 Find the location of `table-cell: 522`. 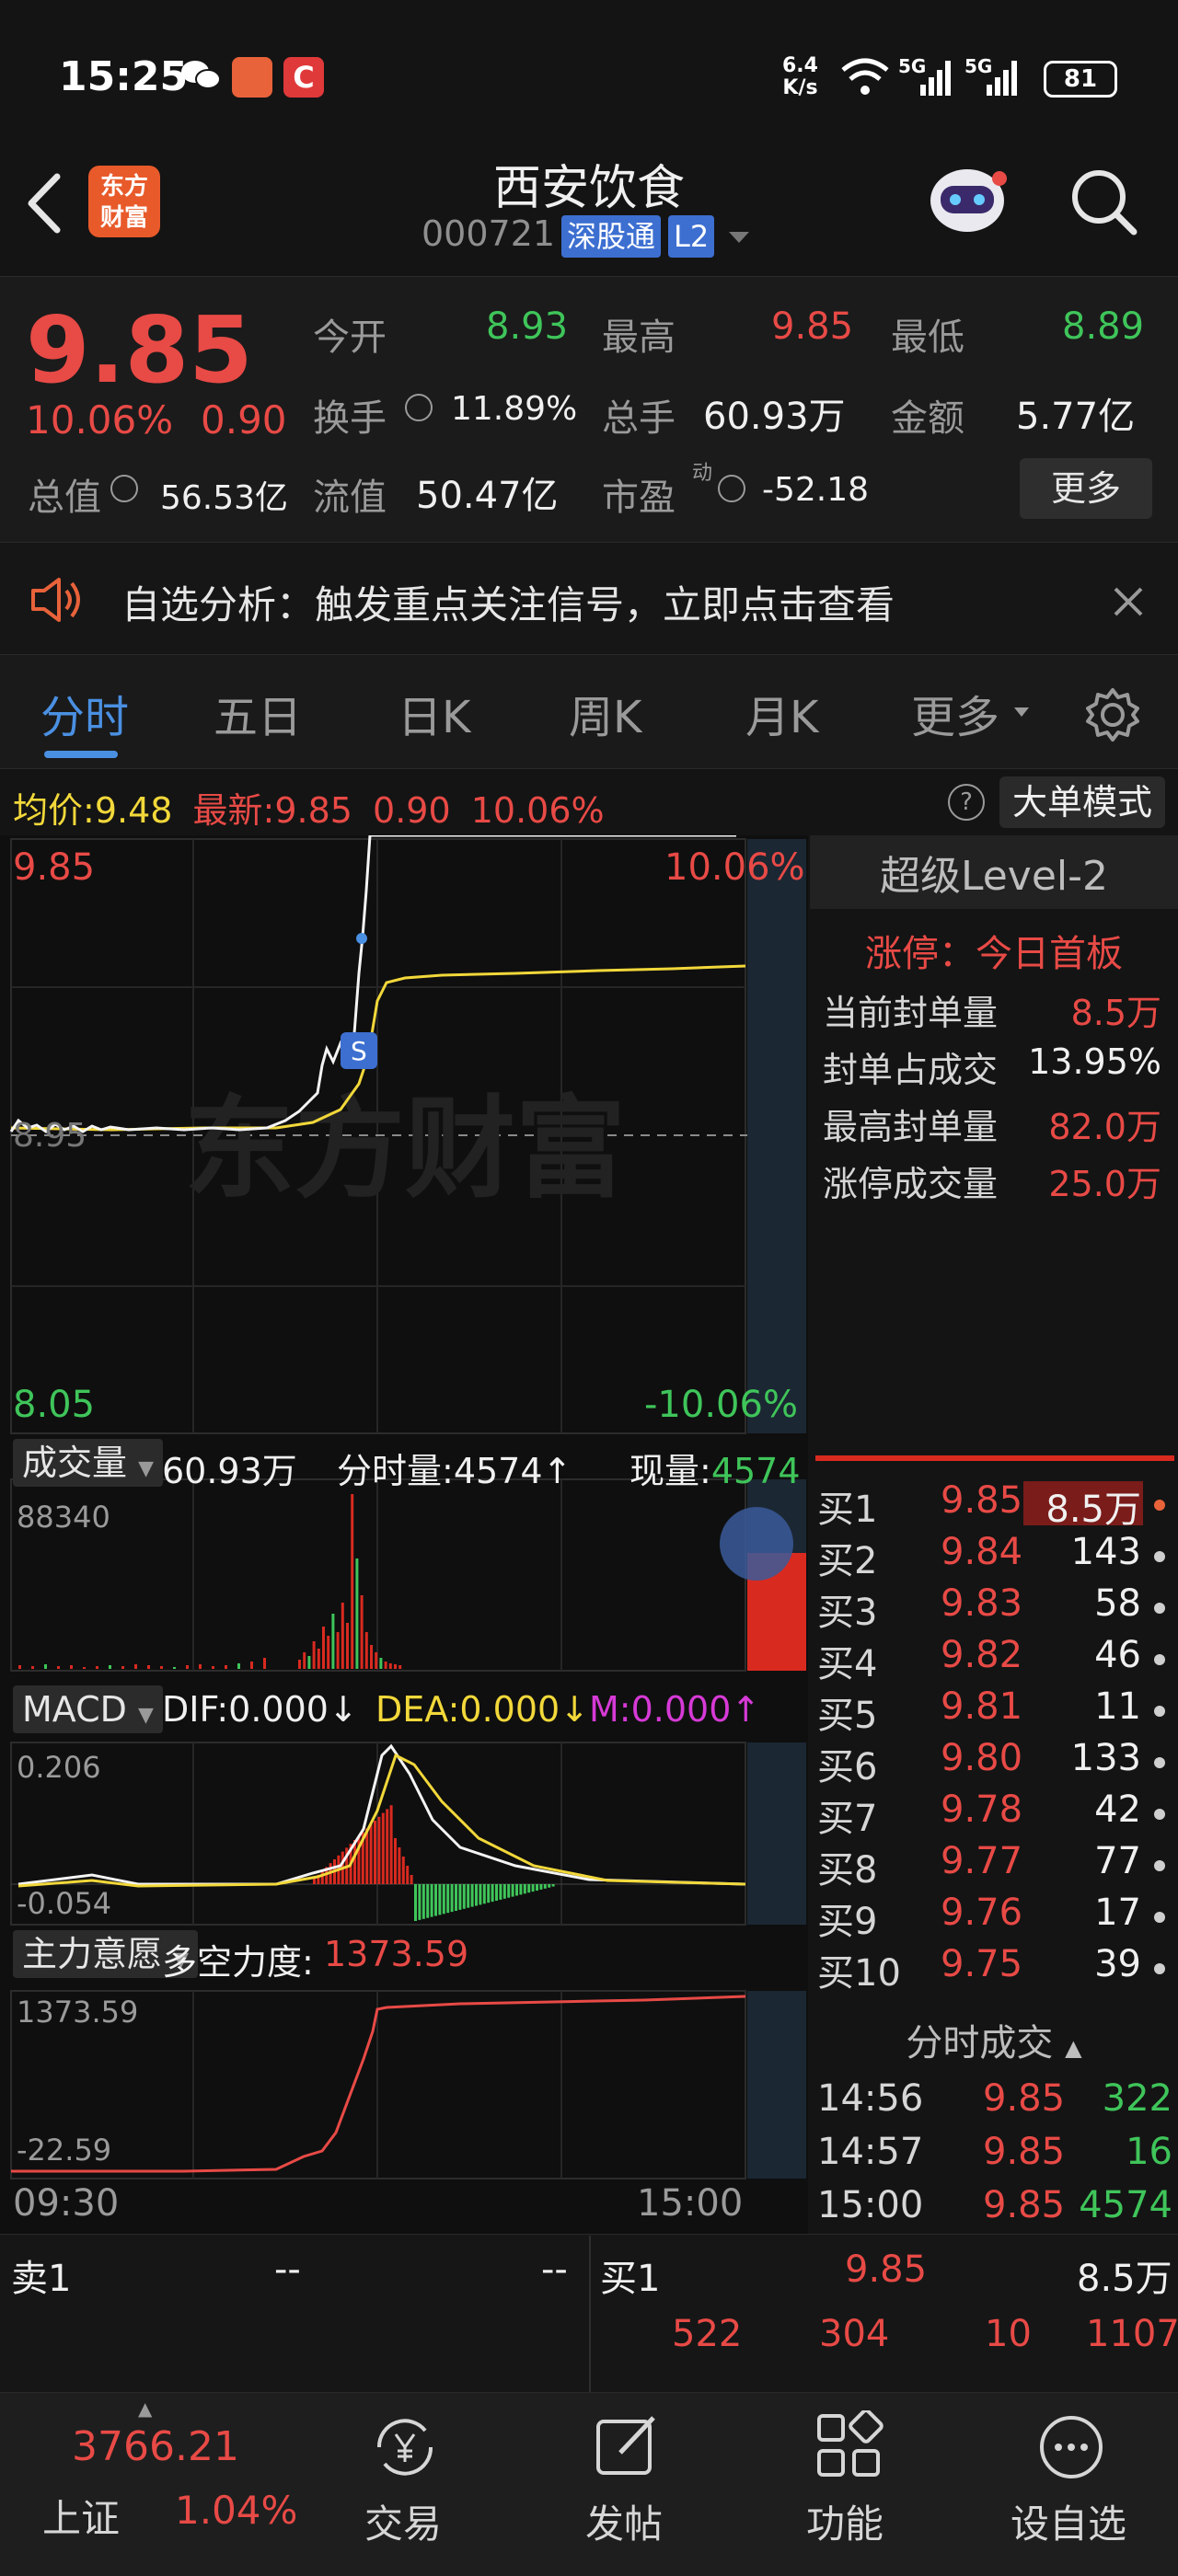

table-cell: 522 is located at coordinates (707, 2334).